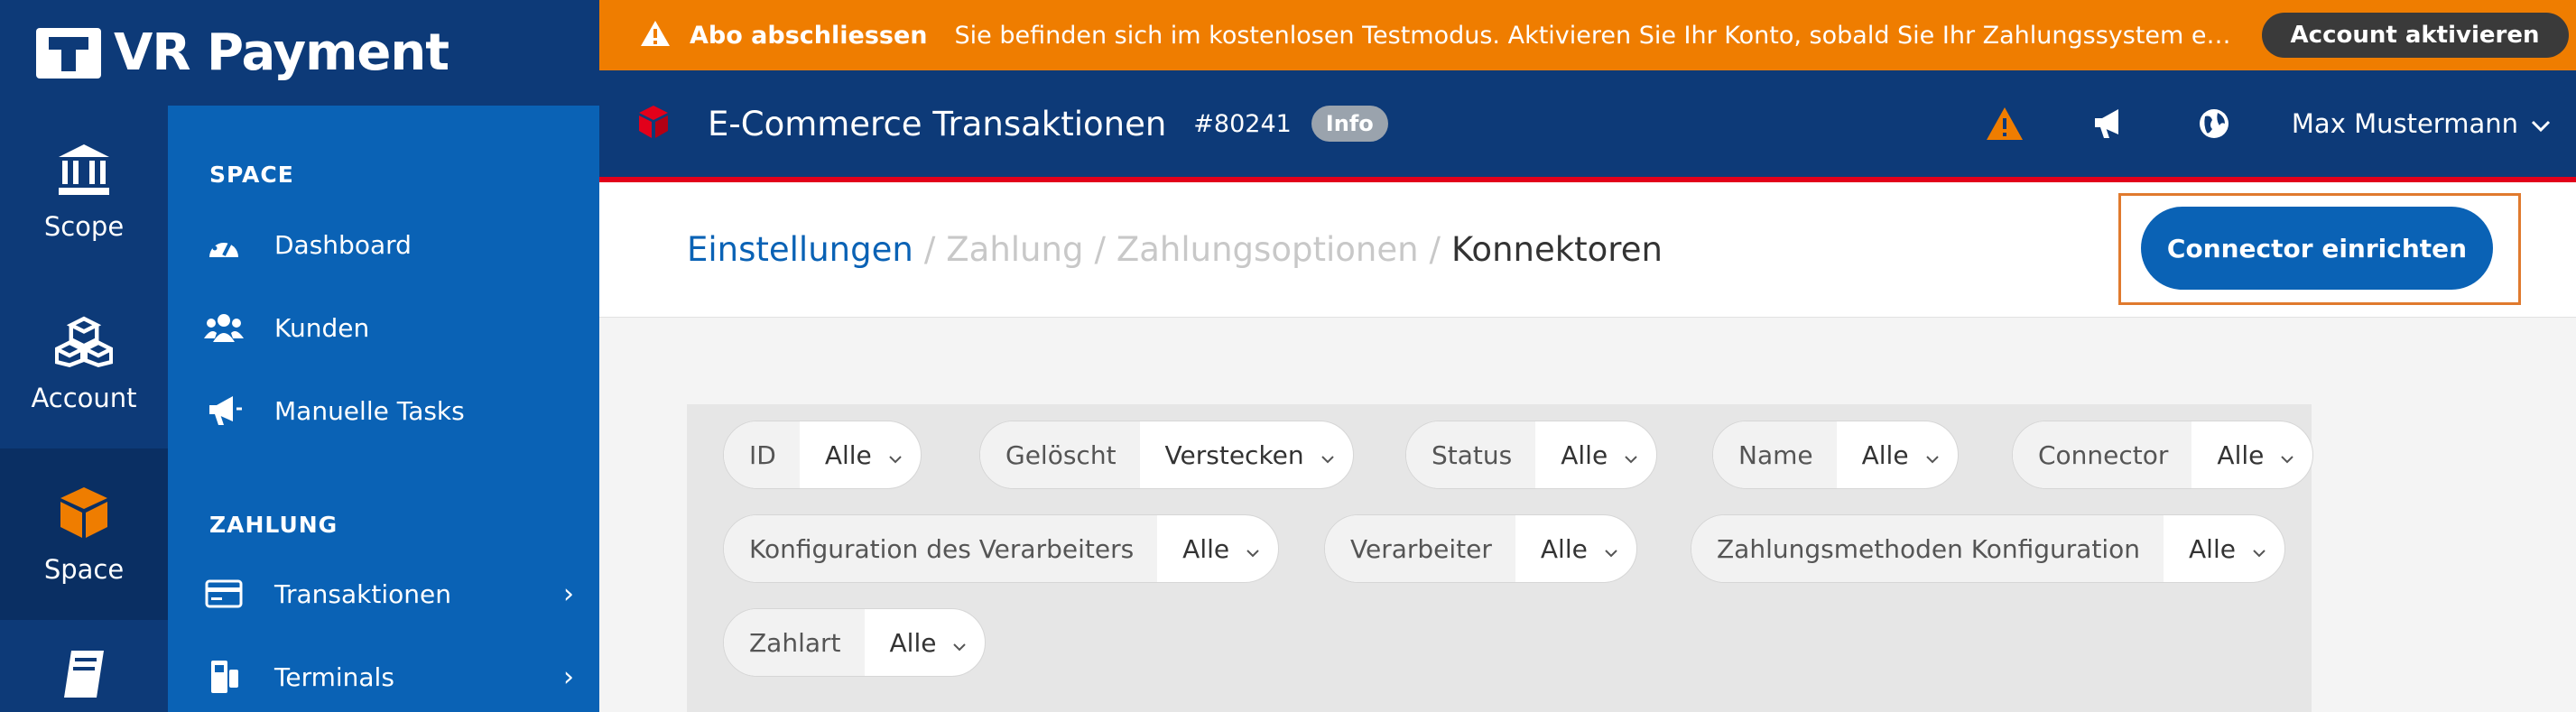 The height and width of the screenshot is (712, 2576). I want to click on info-badge: Info, so click(1349, 124).